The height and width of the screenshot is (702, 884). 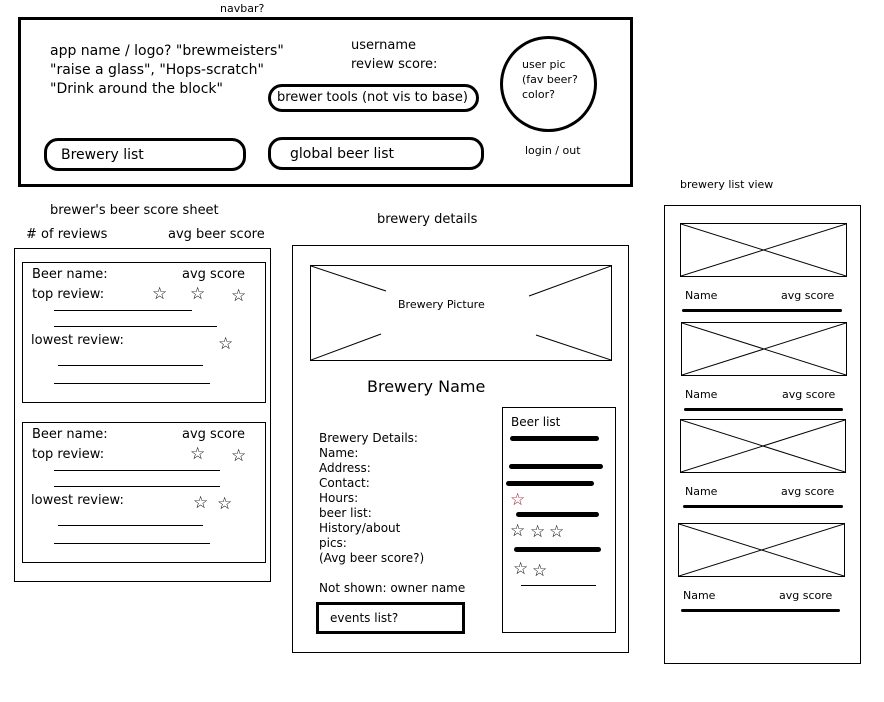 What do you see at coordinates (333, 543) in the screenshot?
I see `detail-field: pics:` at bounding box center [333, 543].